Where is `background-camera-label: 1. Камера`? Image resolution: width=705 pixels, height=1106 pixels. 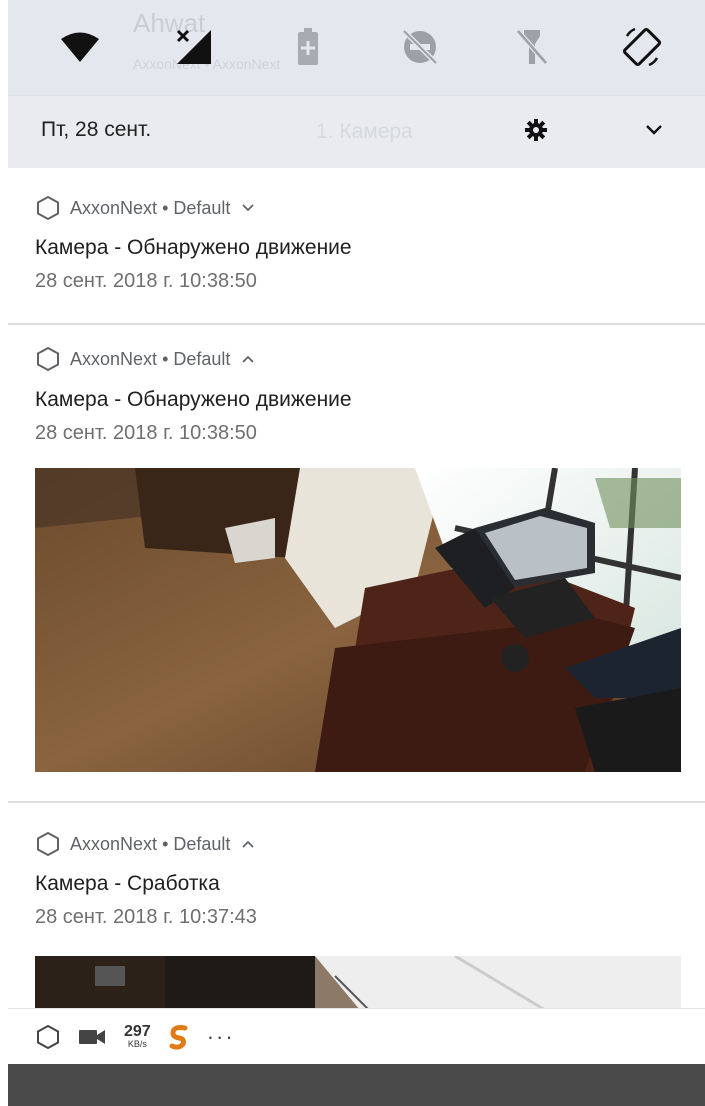 background-camera-label: 1. Камера is located at coordinates (364, 131).